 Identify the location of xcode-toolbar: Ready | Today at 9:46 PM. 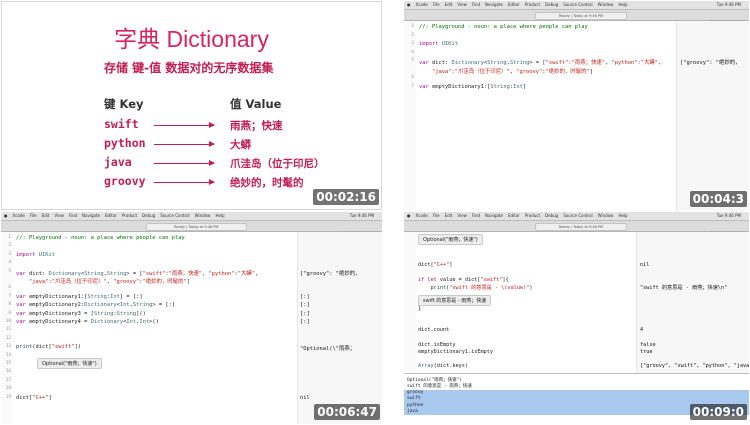
(576, 230).